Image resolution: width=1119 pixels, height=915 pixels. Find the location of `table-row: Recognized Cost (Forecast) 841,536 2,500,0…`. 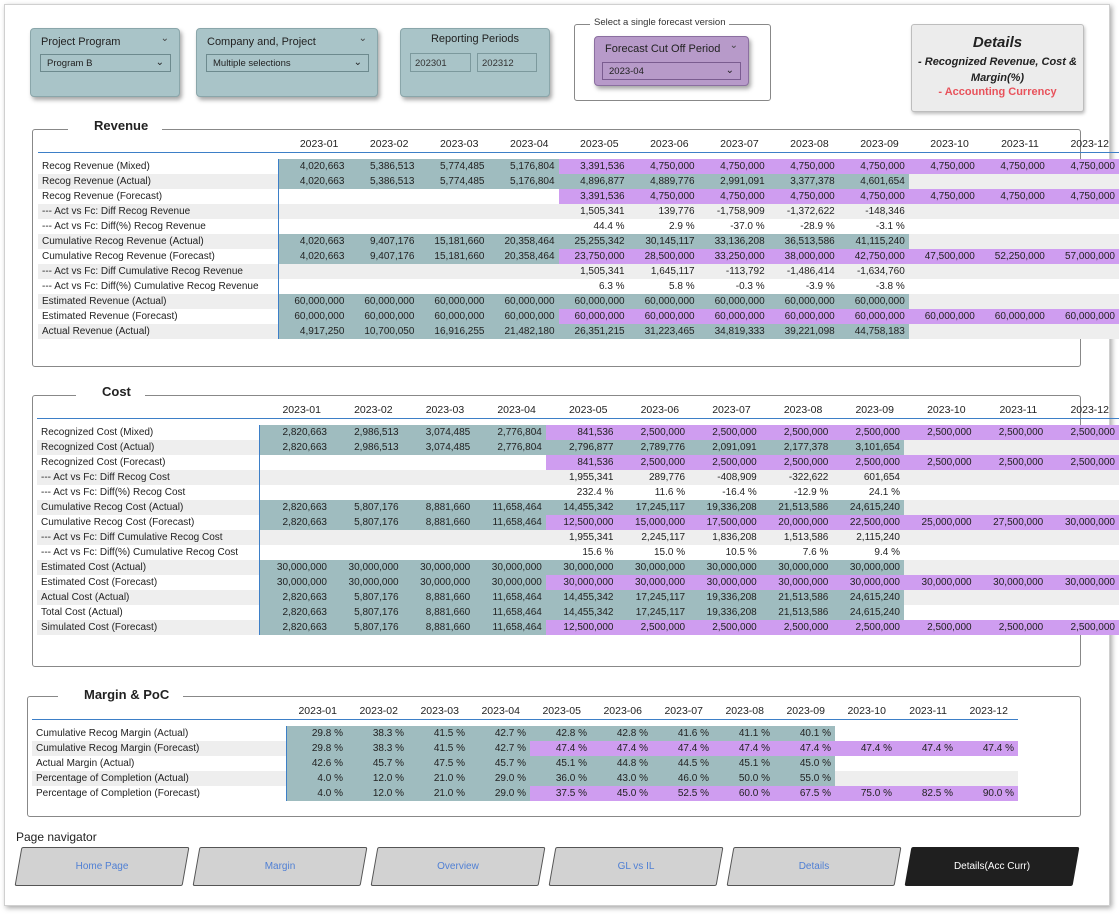

table-row: Recognized Cost (Forecast) 841,536 2,500,0… is located at coordinates (578, 462).